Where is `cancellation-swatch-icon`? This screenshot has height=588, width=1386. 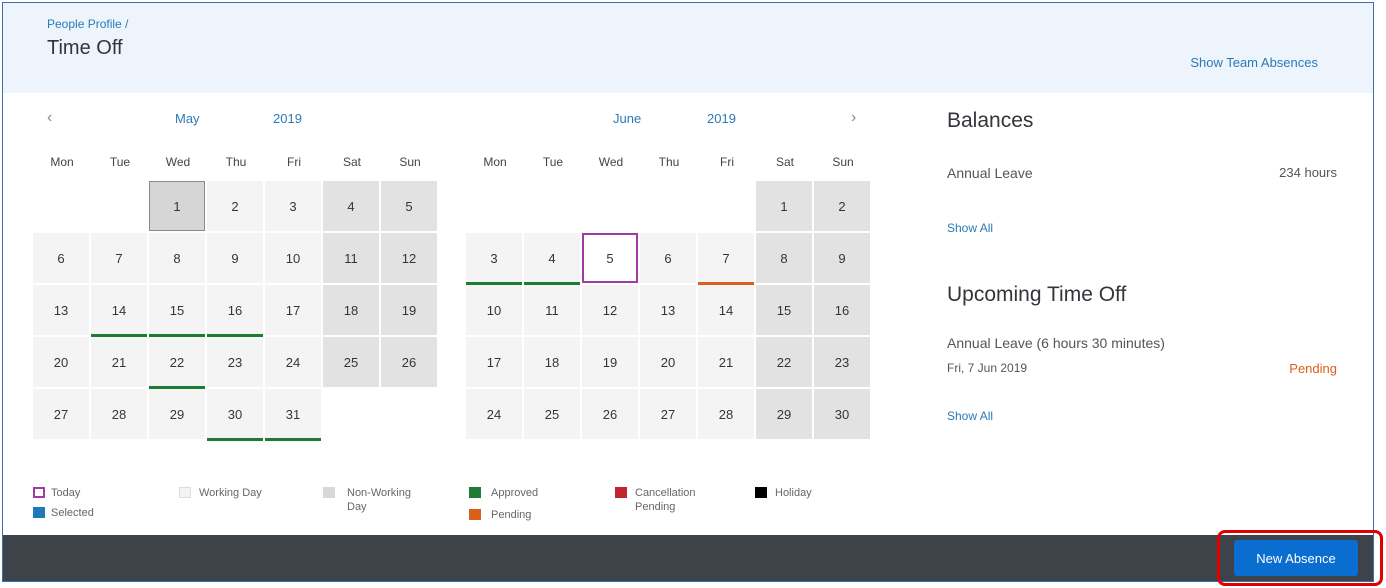
cancellation-swatch-icon is located at coordinates (621, 492).